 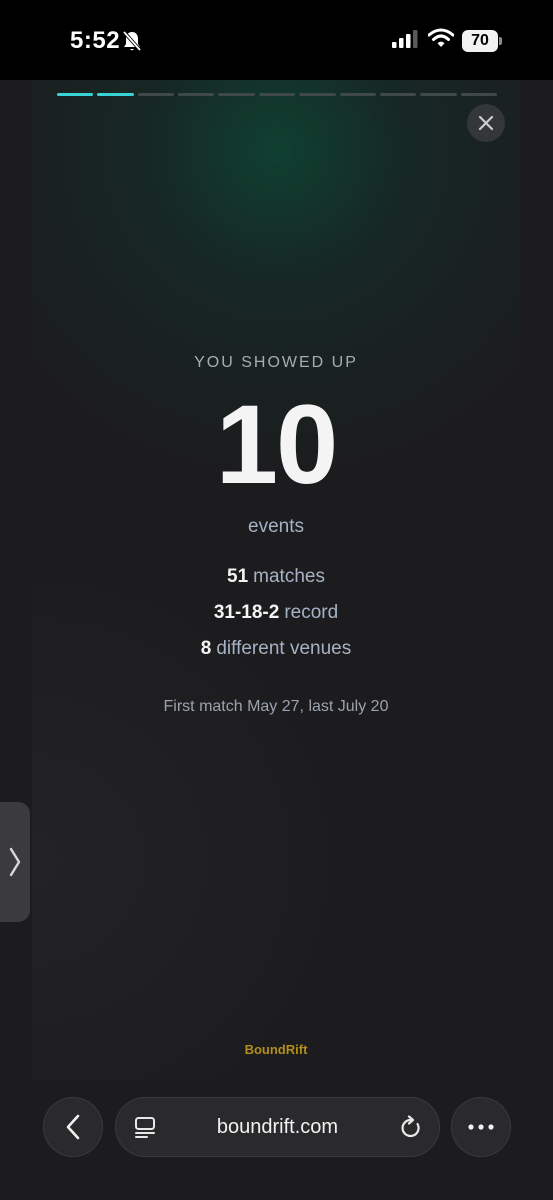 I want to click on chevron-right-icon, so click(x=15, y=862).